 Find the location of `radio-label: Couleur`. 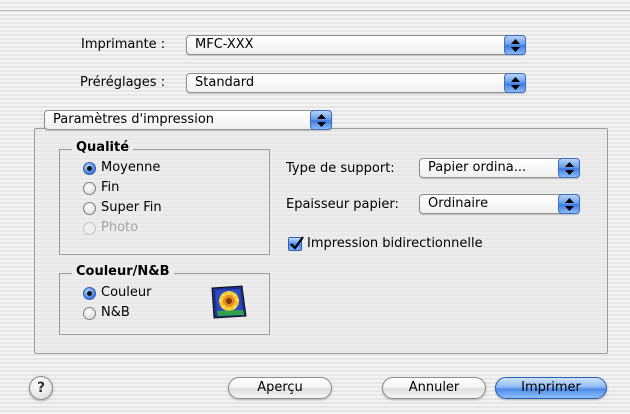

radio-label: Couleur is located at coordinates (126, 292).